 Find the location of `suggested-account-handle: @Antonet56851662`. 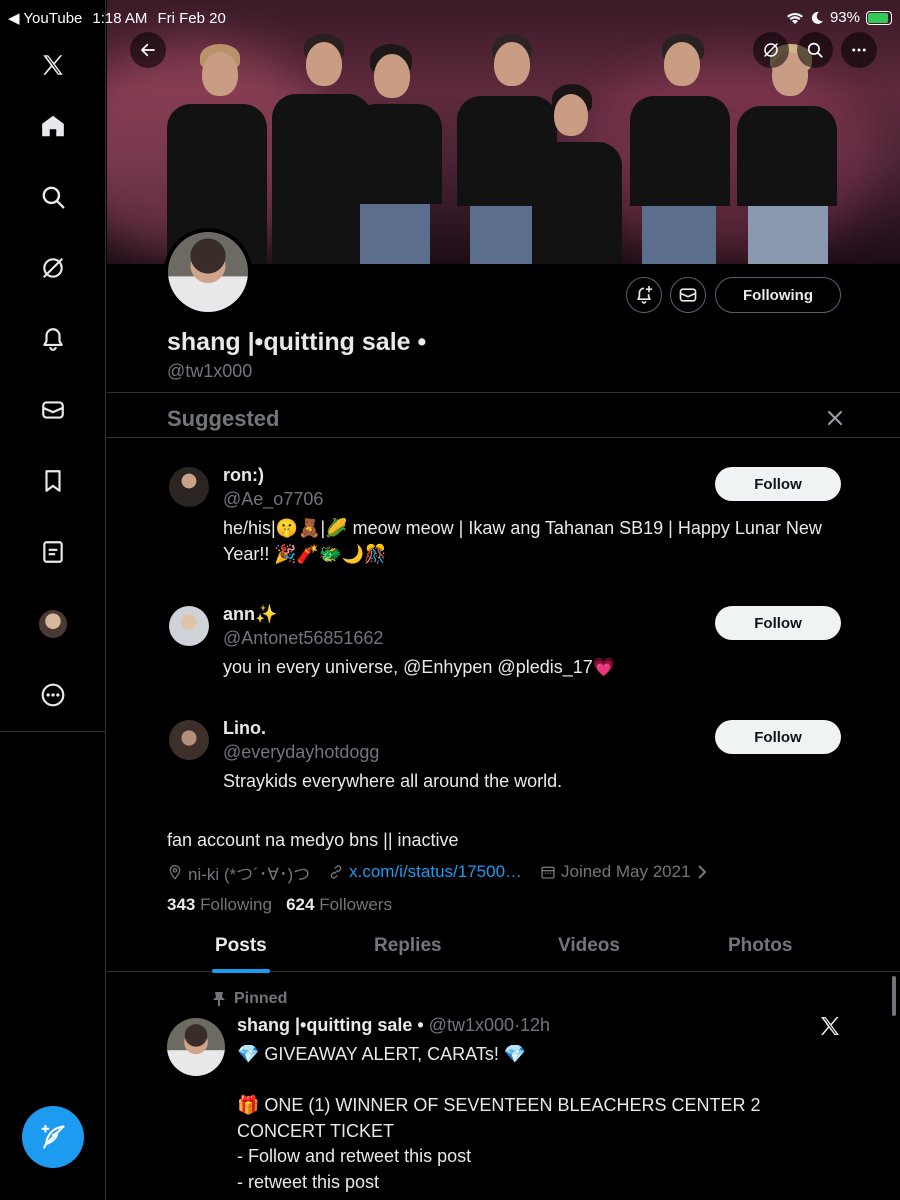

suggested-account-handle: @Antonet56851662 is located at coordinates (303, 638).